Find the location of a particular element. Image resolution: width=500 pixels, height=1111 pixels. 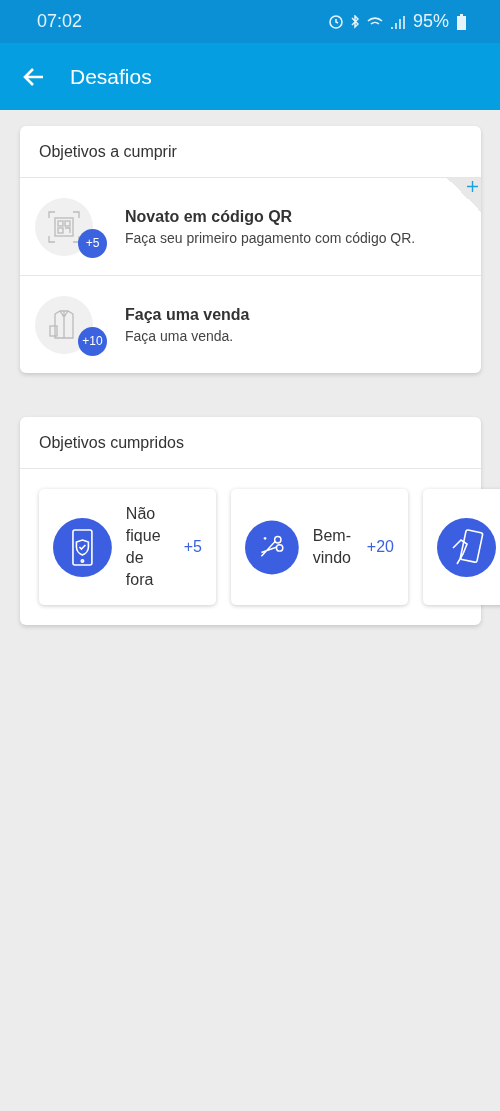

battery-percent: 95% is located at coordinates (430, 21).